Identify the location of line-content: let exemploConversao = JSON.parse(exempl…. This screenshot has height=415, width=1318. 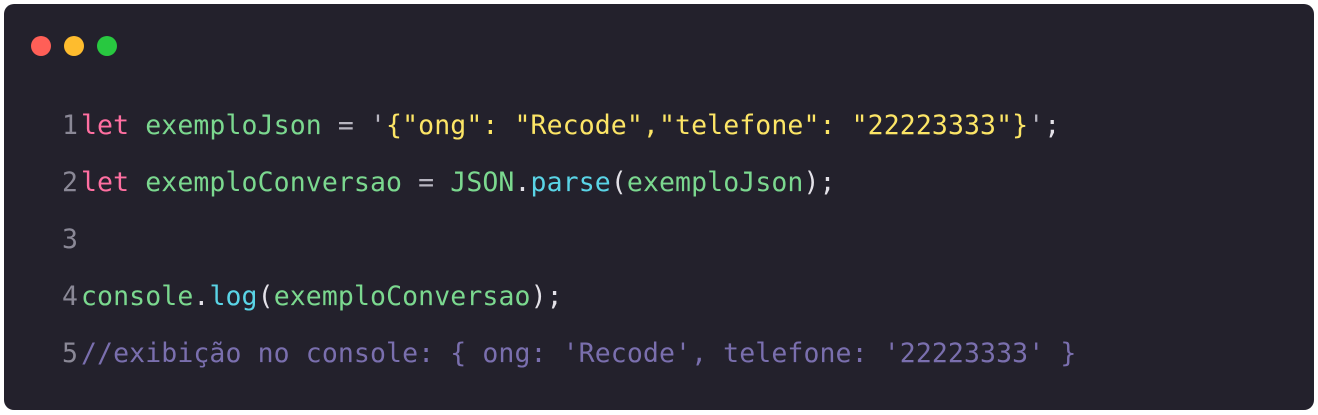
(458, 182).